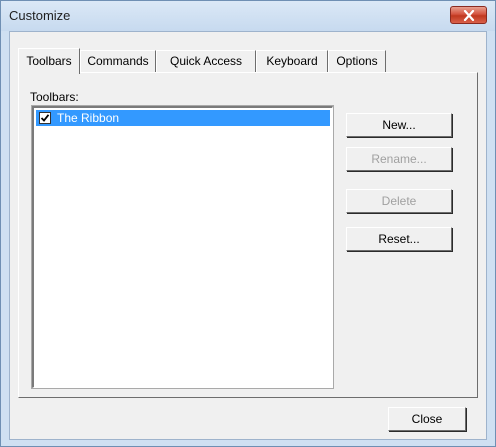  What do you see at coordinates (292, 61) in the screenshot?
I see `tab-keyboard: Keyboard` at bounding box center [292, 61].